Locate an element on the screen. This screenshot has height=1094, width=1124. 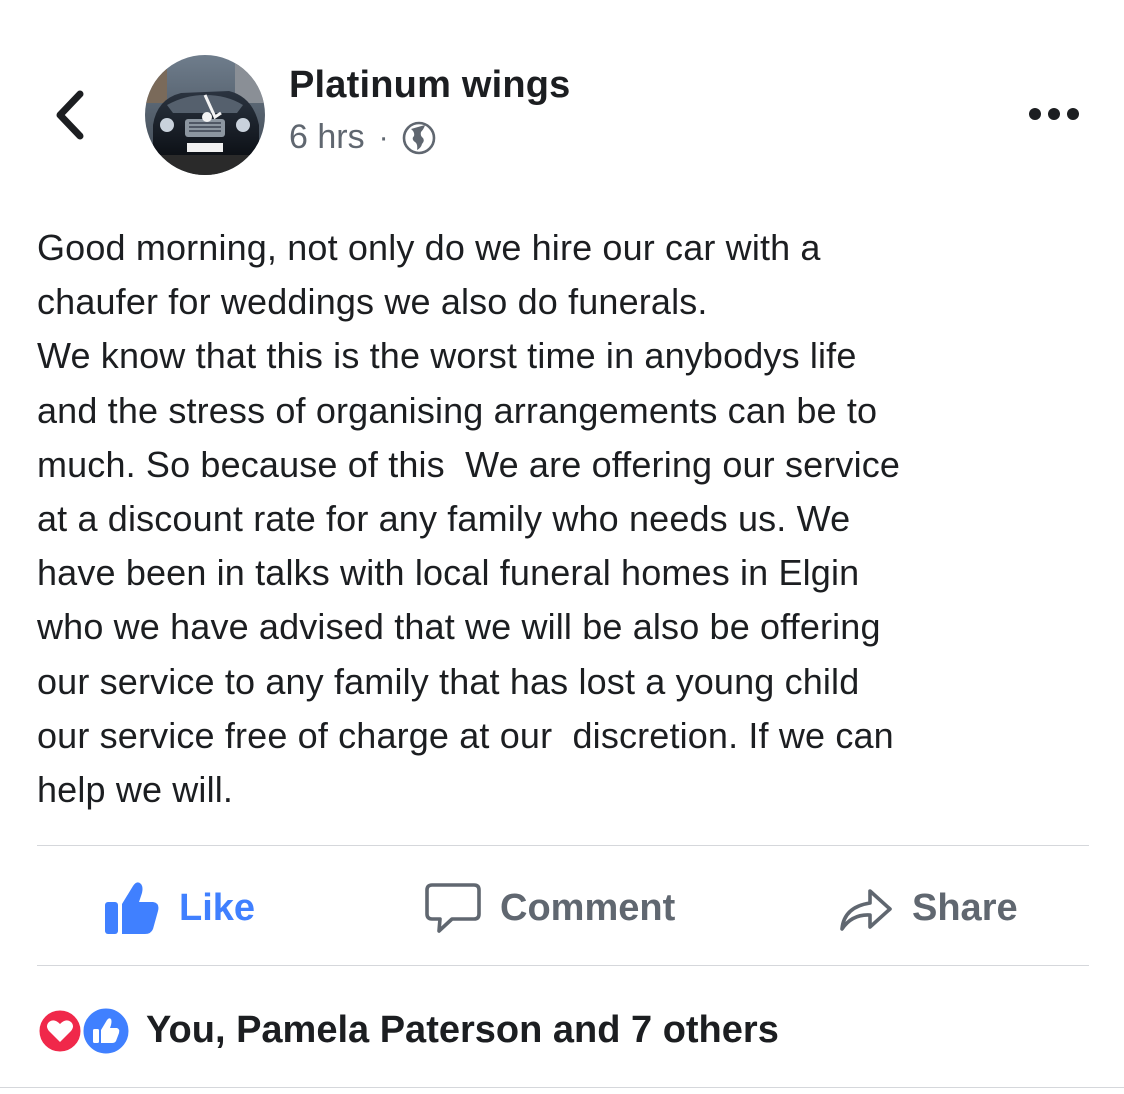
divider-bottom is located at coordinates (563, 965).